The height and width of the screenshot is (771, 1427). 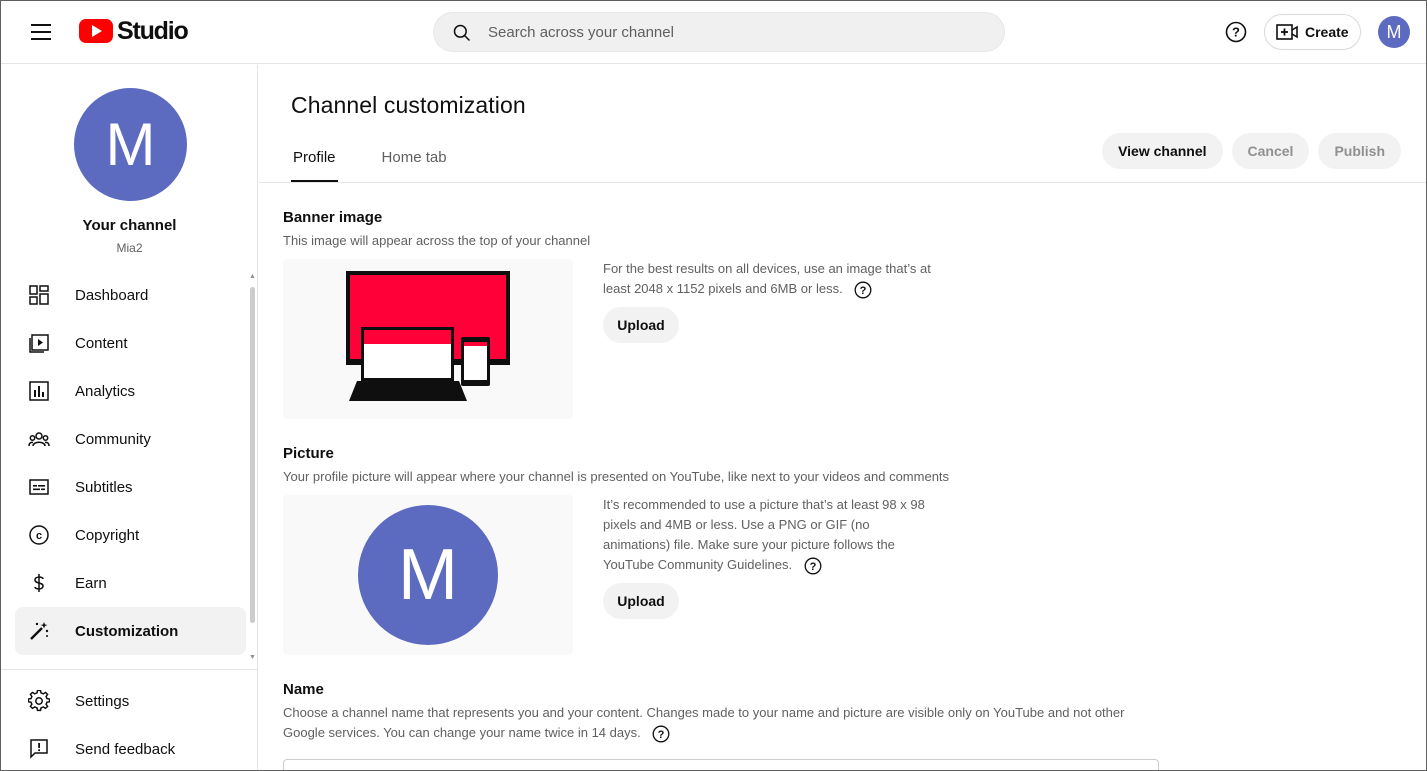 What do you see at coordinates (129, 248) in the screenshot?
I see `channel-handle: Mia2` at bounding box center [129, 248].